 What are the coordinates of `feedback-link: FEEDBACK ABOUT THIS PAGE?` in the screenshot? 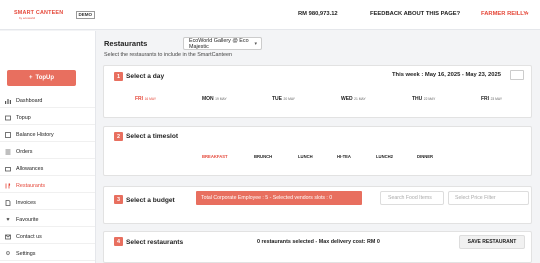 It's located at (415, 14).